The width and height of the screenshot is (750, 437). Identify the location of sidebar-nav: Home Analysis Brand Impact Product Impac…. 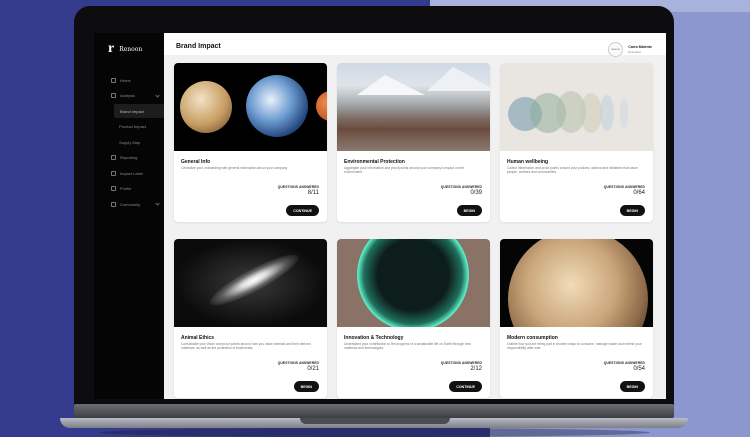
(129, 143).